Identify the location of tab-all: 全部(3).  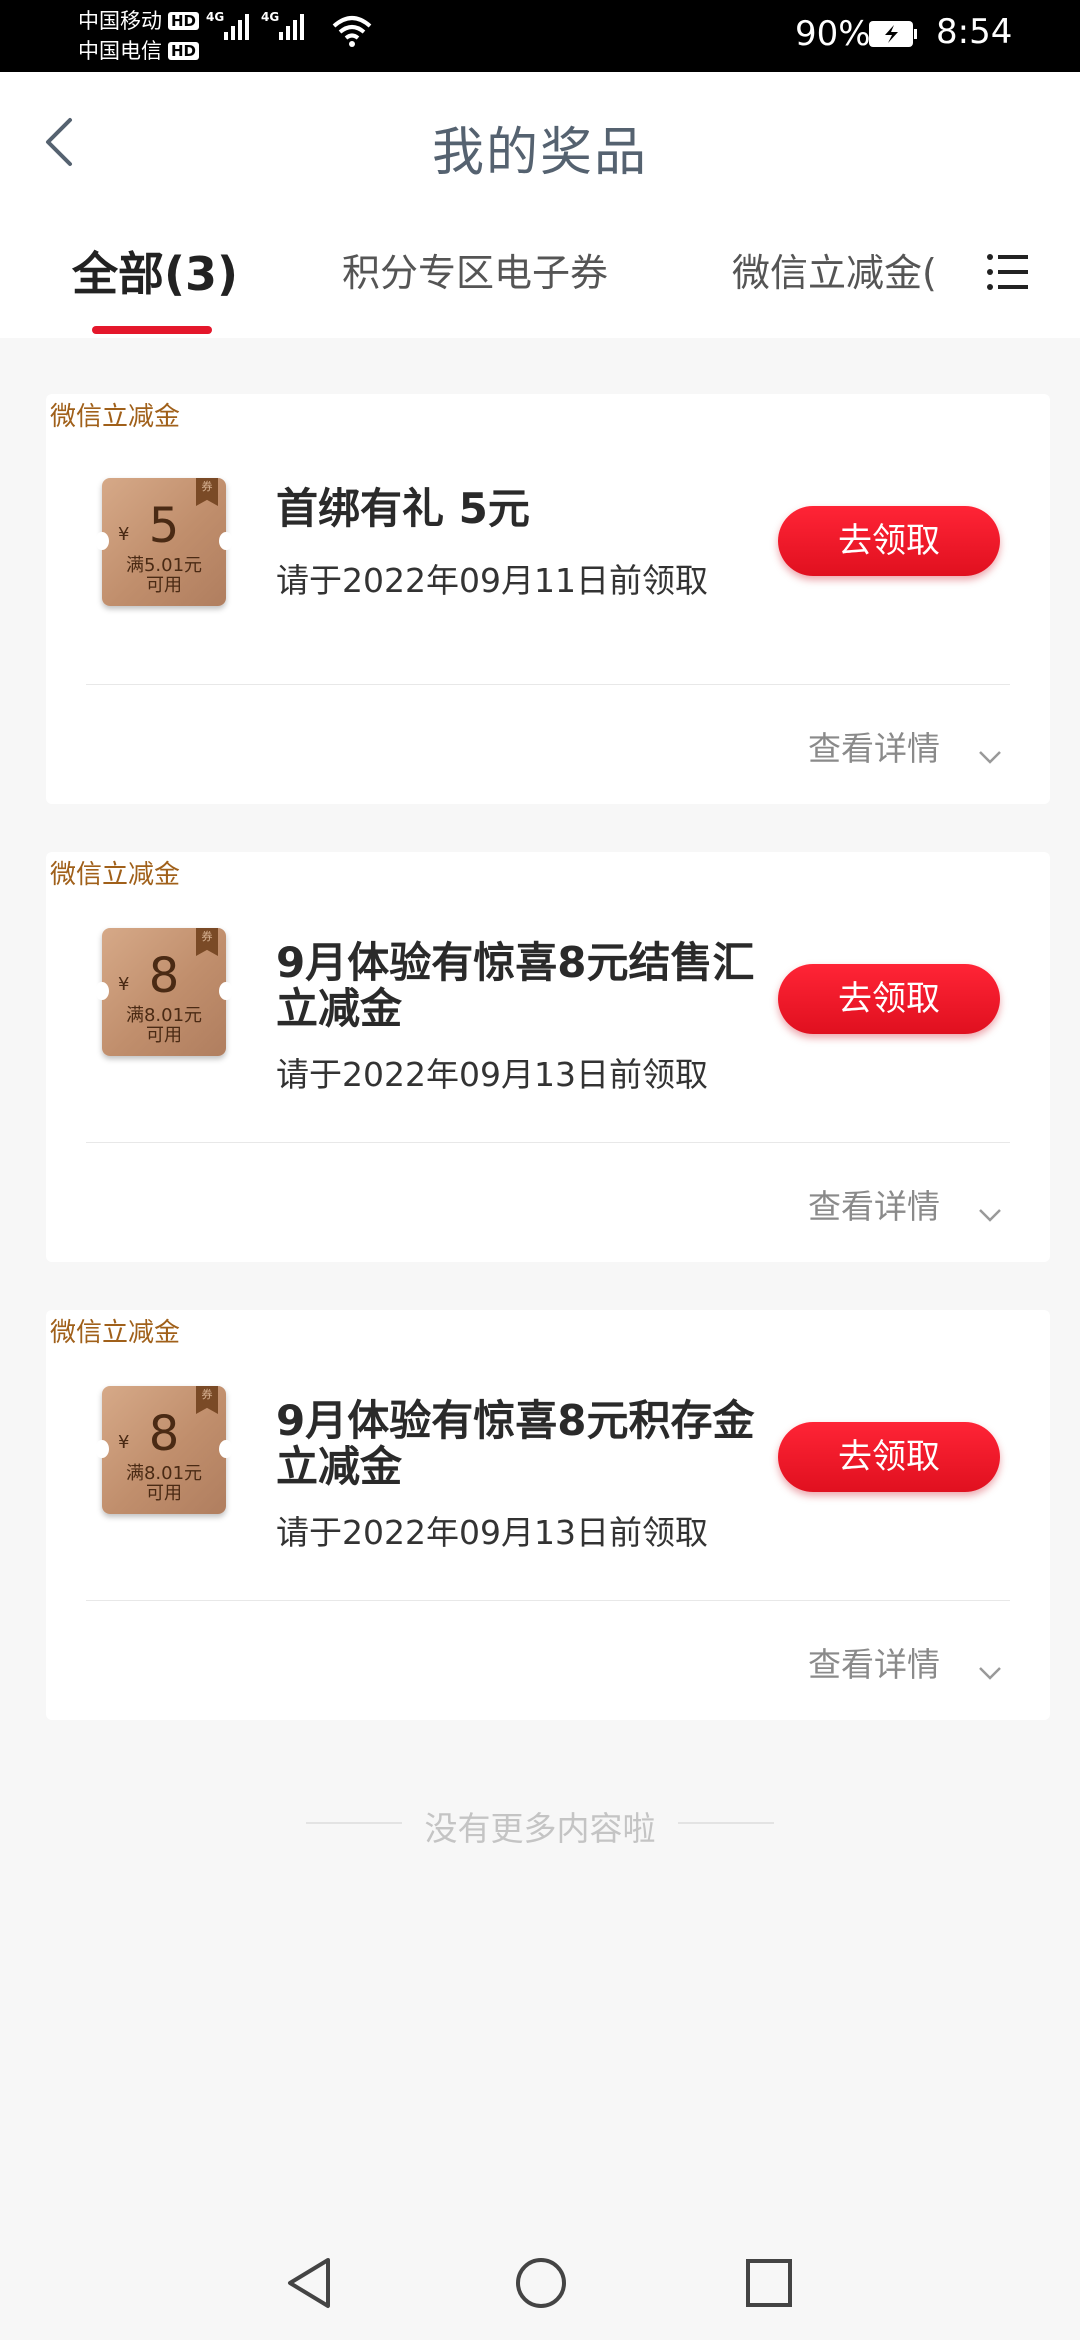
(155, 271).